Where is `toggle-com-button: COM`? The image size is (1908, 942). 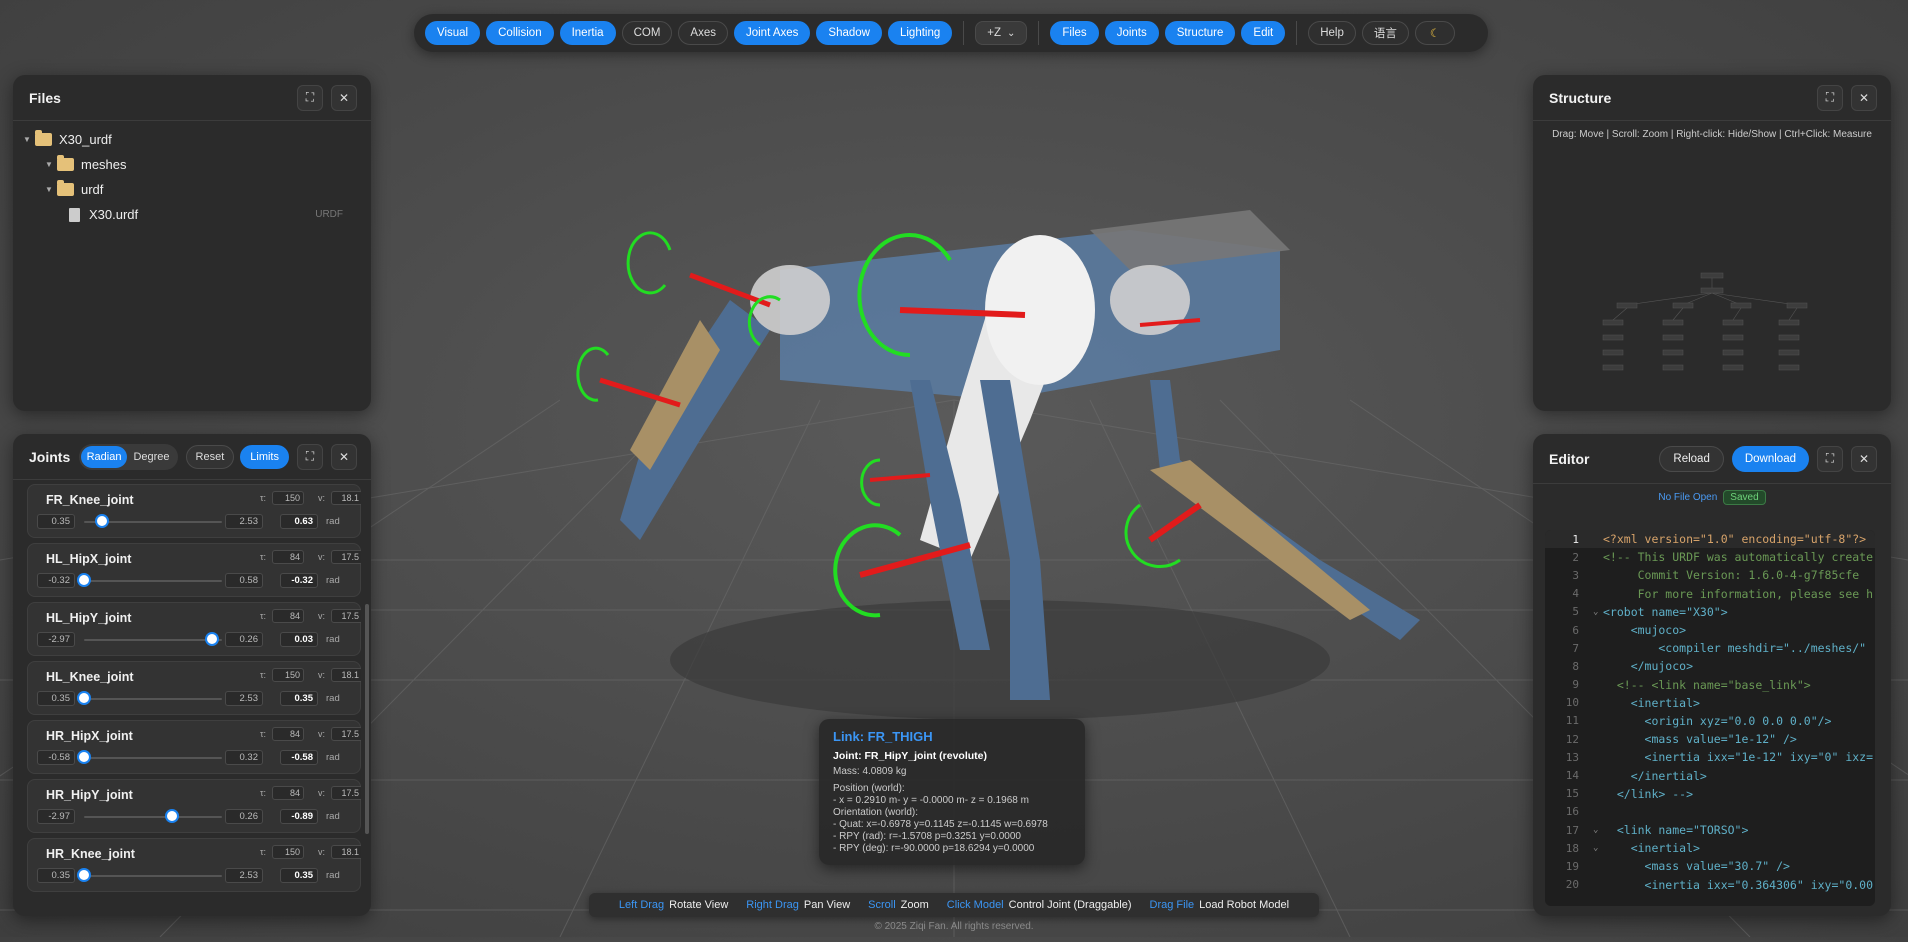 toggle-com-button: COM is located at coordinates (647, 33).